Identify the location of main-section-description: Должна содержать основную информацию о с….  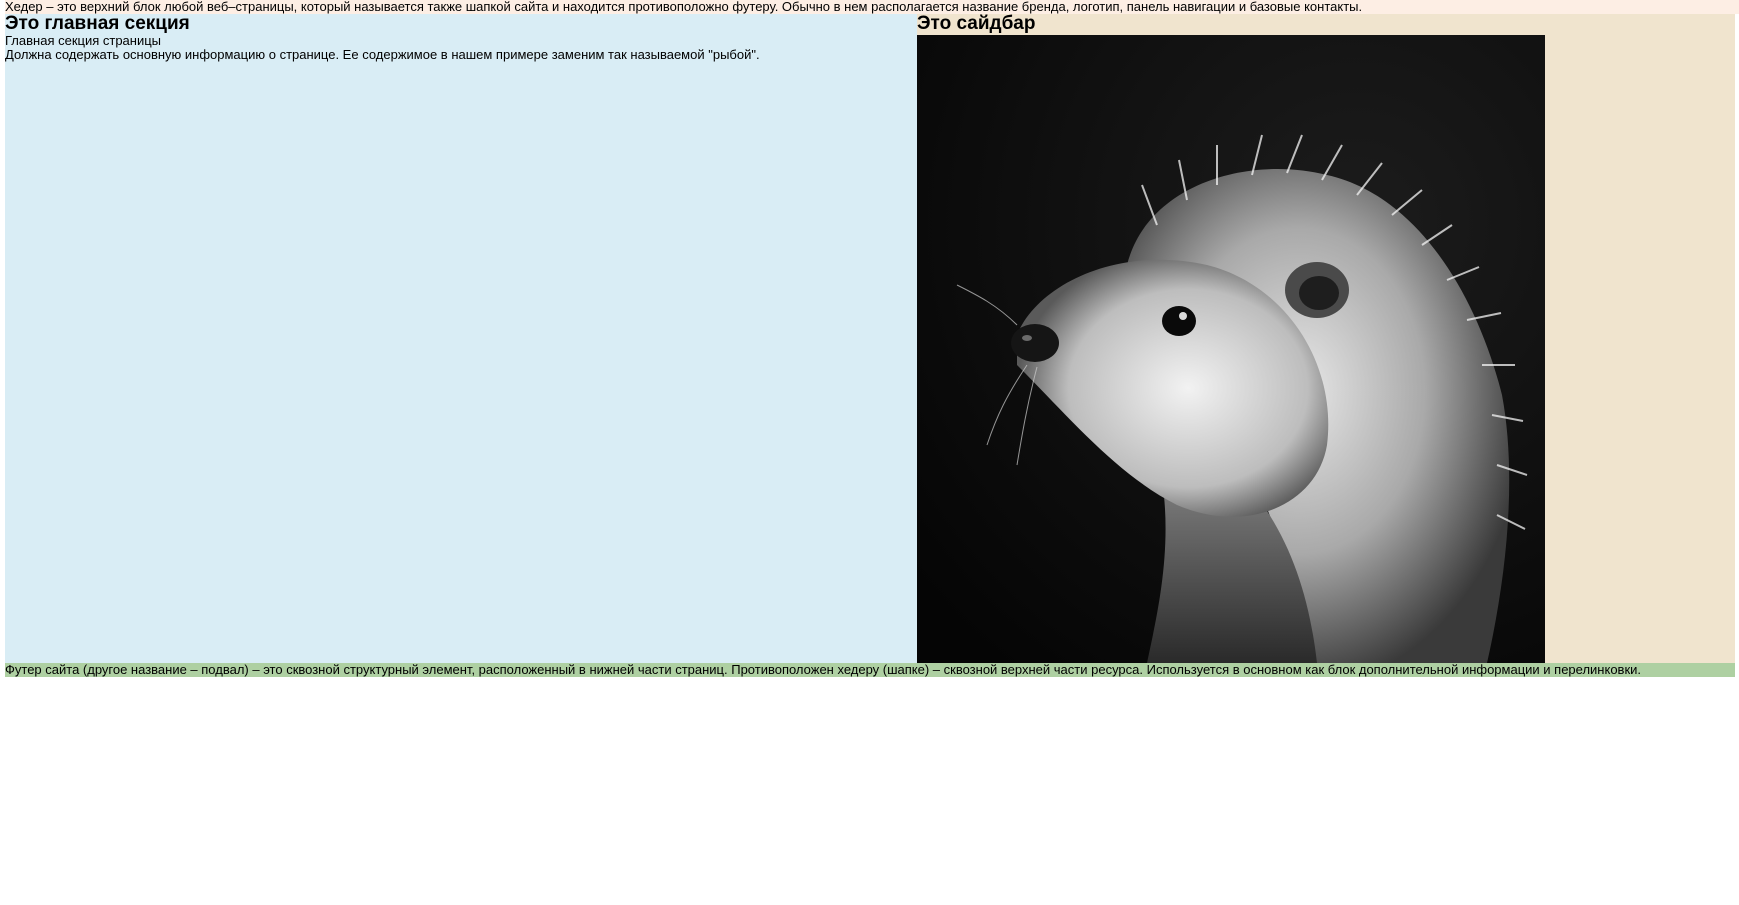
(382, 54).